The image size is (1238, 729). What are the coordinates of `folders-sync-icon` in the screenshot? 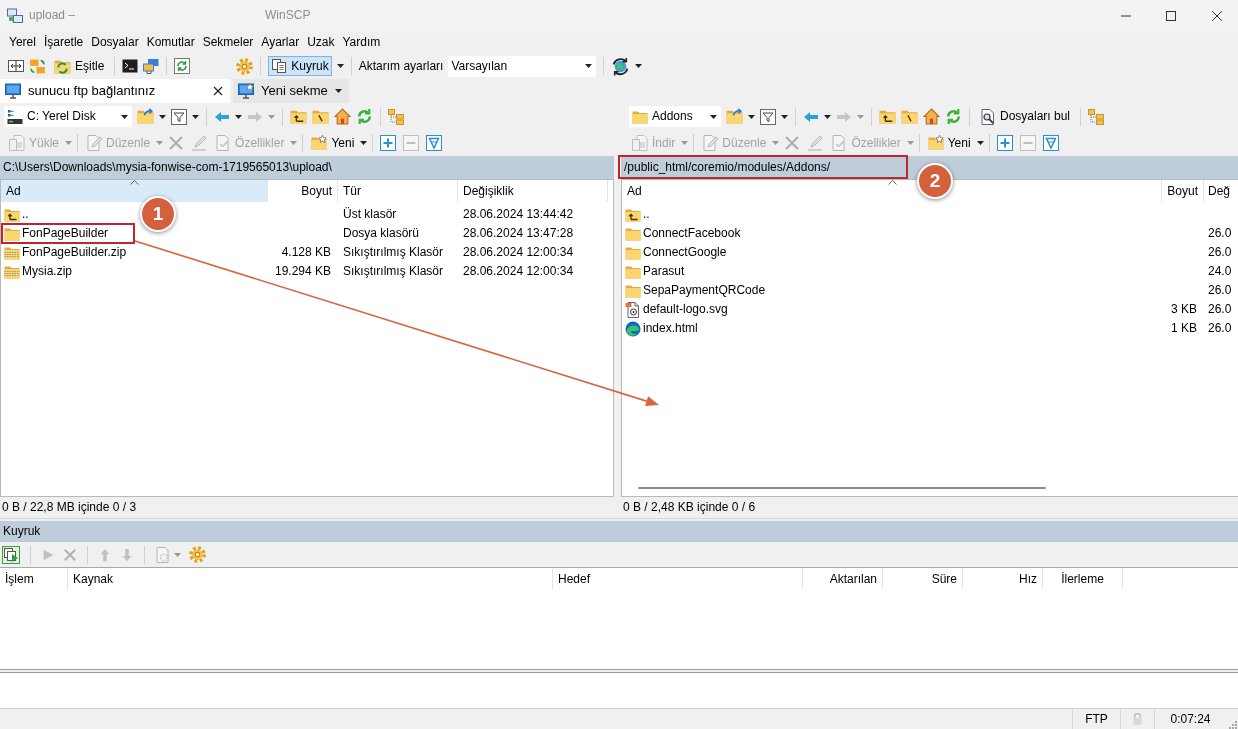 It's located at (37, 66).